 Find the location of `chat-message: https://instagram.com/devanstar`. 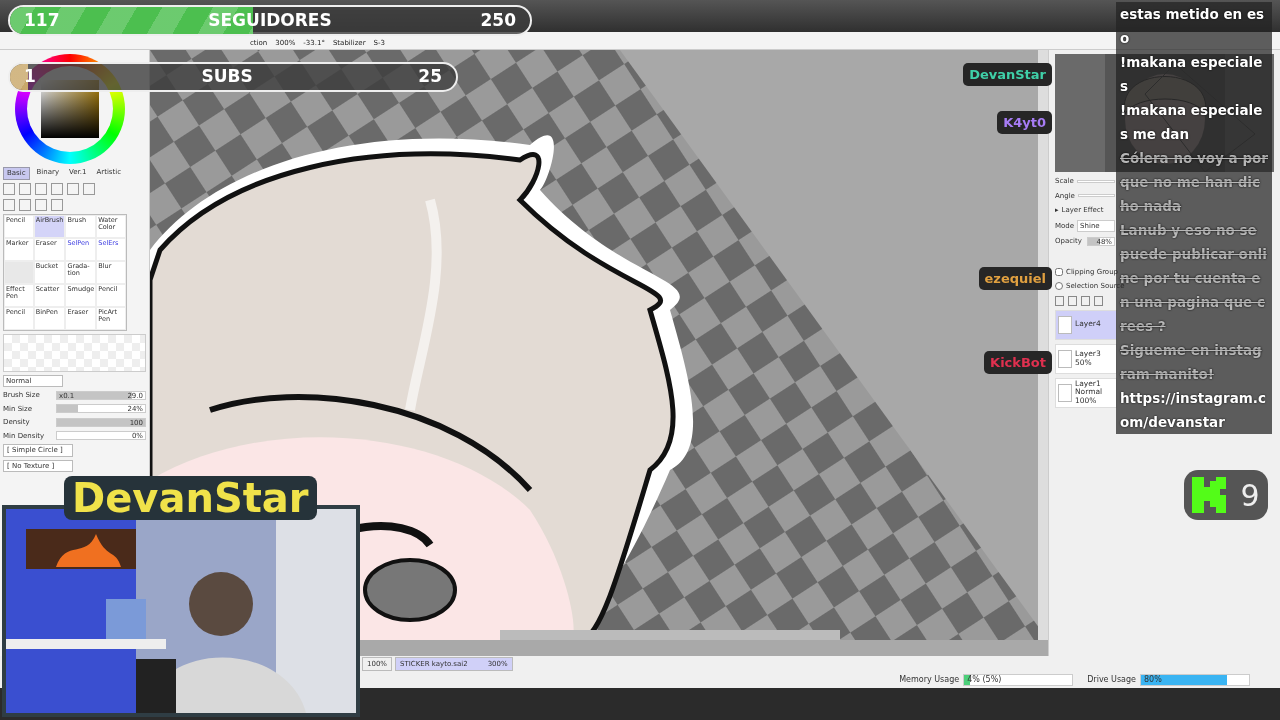

chat-message: https://instagram.com/devanstar is located at coordinates (1194, 410).